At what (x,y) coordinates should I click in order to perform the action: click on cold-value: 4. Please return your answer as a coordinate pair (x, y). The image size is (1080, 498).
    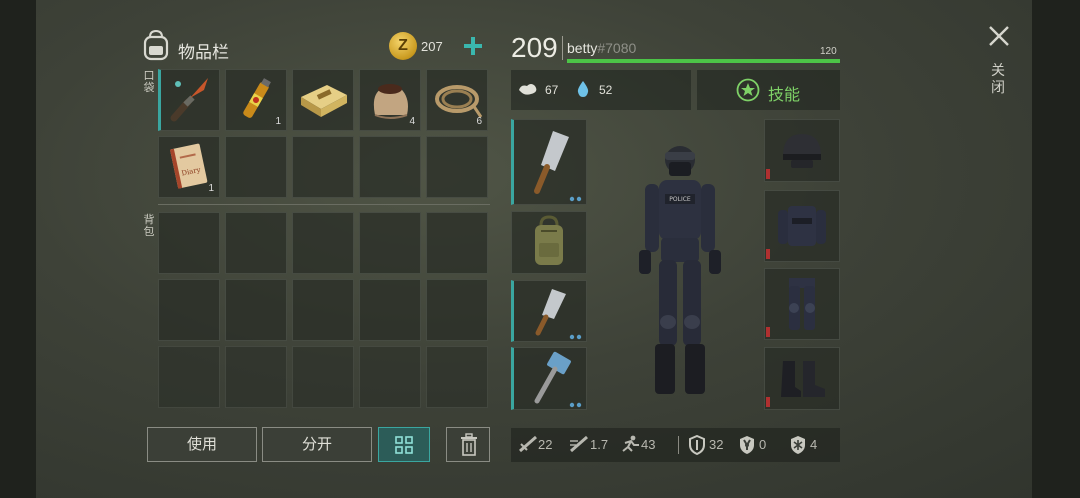
    Looking at the image, I should click on (814, 444).